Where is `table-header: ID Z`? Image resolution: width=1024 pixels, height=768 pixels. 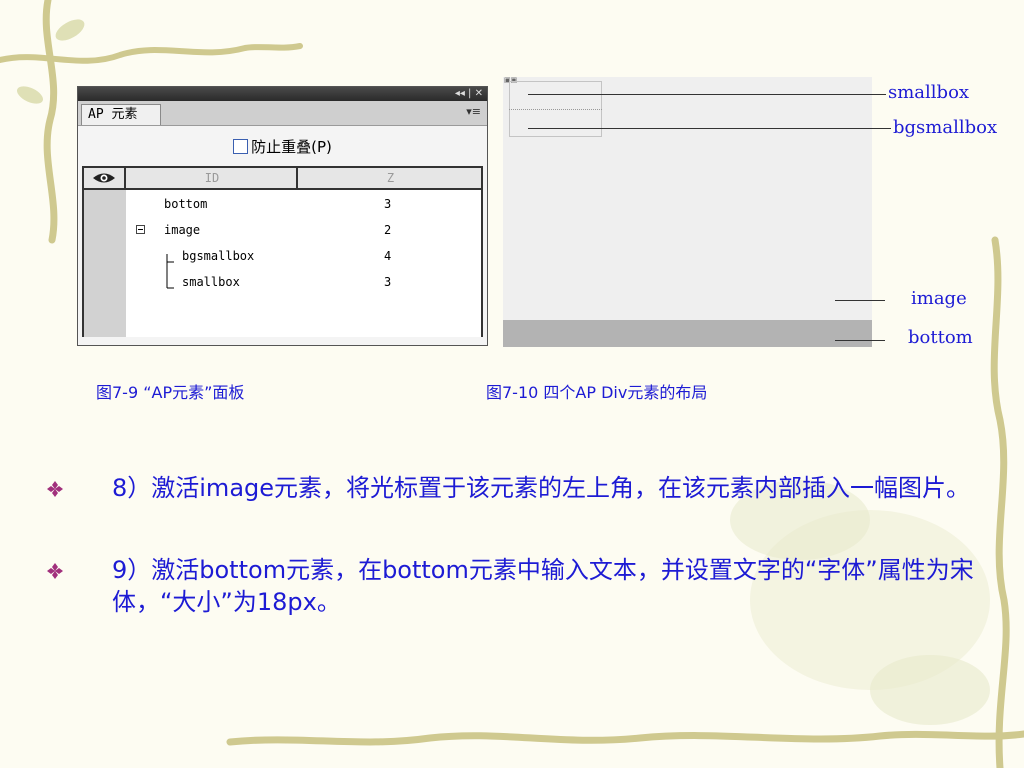
table-header: ID Z is located at coordinates (282, 179).